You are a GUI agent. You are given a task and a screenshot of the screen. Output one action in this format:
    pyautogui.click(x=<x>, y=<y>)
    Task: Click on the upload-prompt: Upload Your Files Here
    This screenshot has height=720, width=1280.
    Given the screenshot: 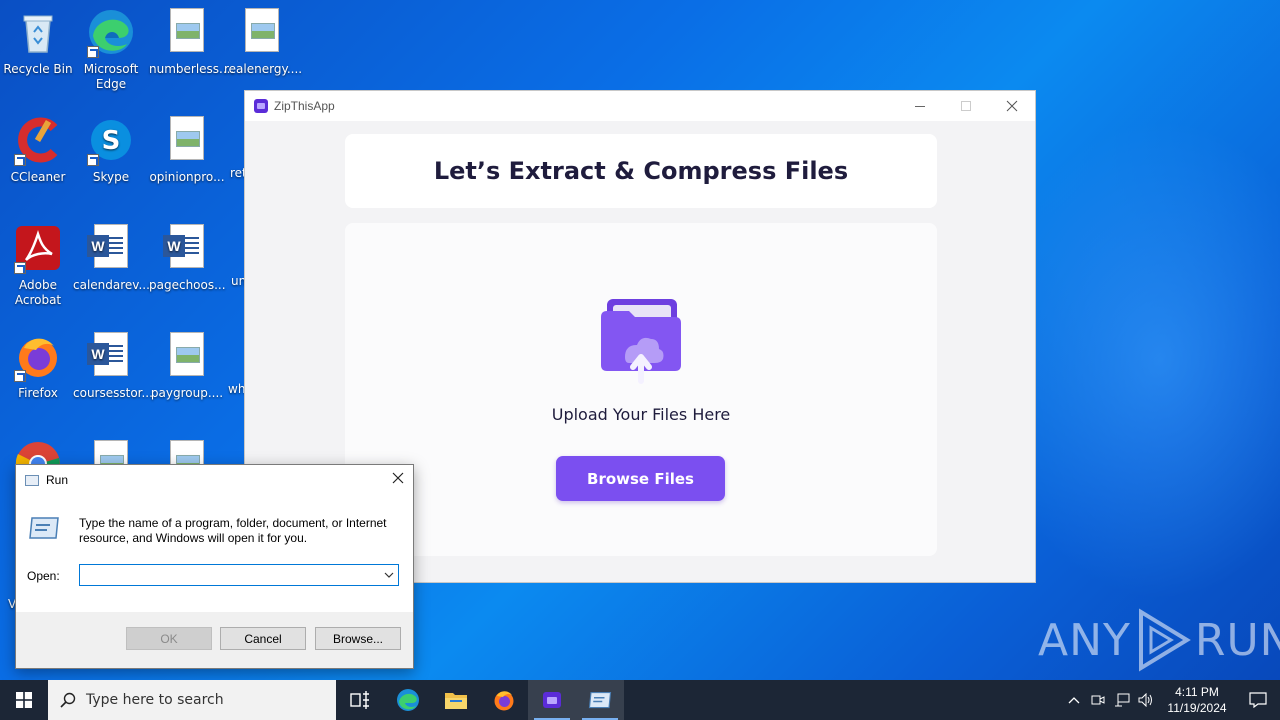 What is the action you would take?
    pyautogui.click(x=641, y=414)
    